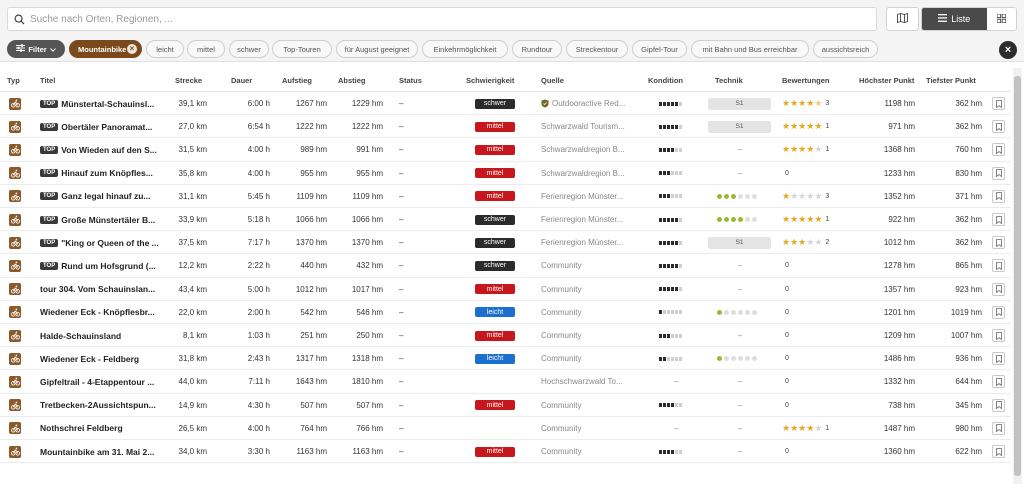  Describe the element at coordinates (465, 49) in the screenshot. I see `chip-einkehr: Einkehrmöglichkeit` at that location.